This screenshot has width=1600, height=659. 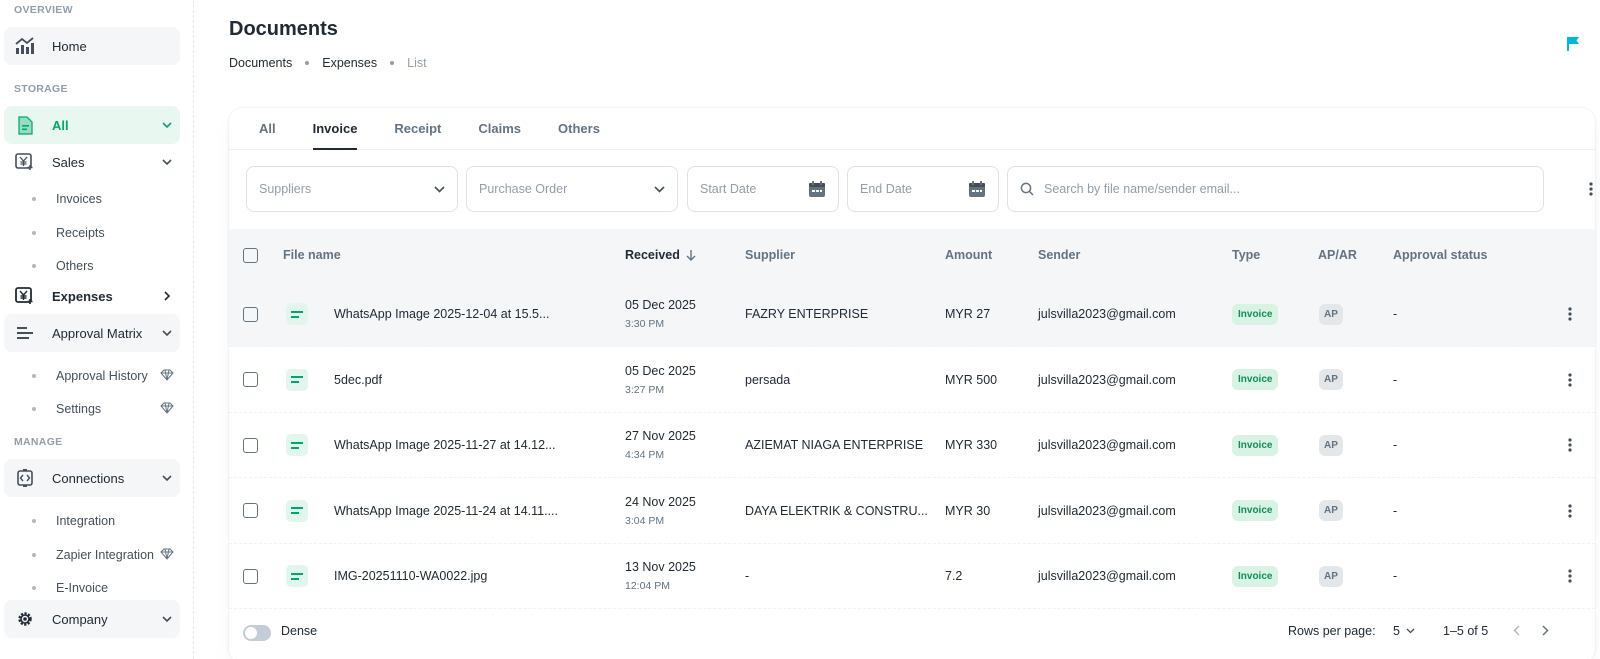 I want to click on chevron-right-icon, so click(x=167, y=296).